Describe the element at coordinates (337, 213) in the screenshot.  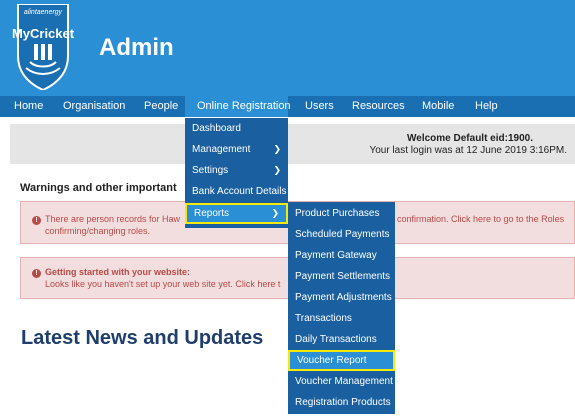
I see `submenu-item-label: Product Purchases` at that location.